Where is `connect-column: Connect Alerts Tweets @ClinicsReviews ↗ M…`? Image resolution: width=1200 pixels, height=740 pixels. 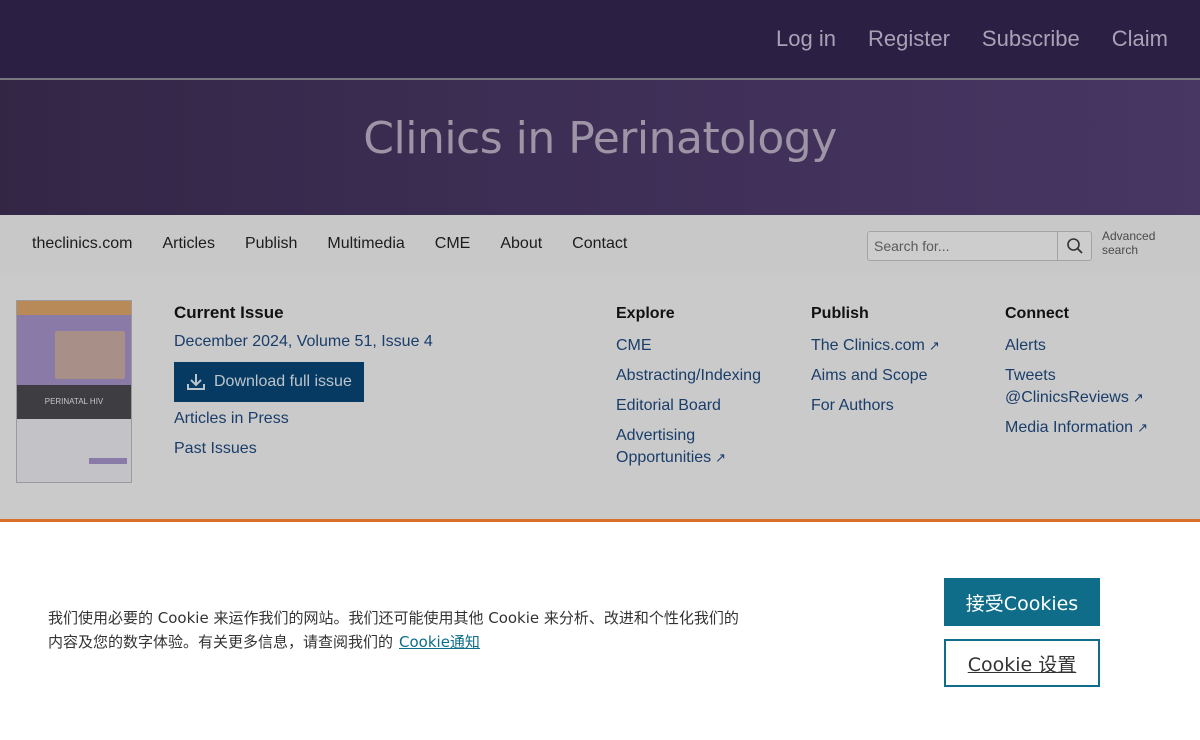 connect-column: Connect Alerts Tweets @ClinicsReviews ↗ M… is located at coordinates (1090, 376).